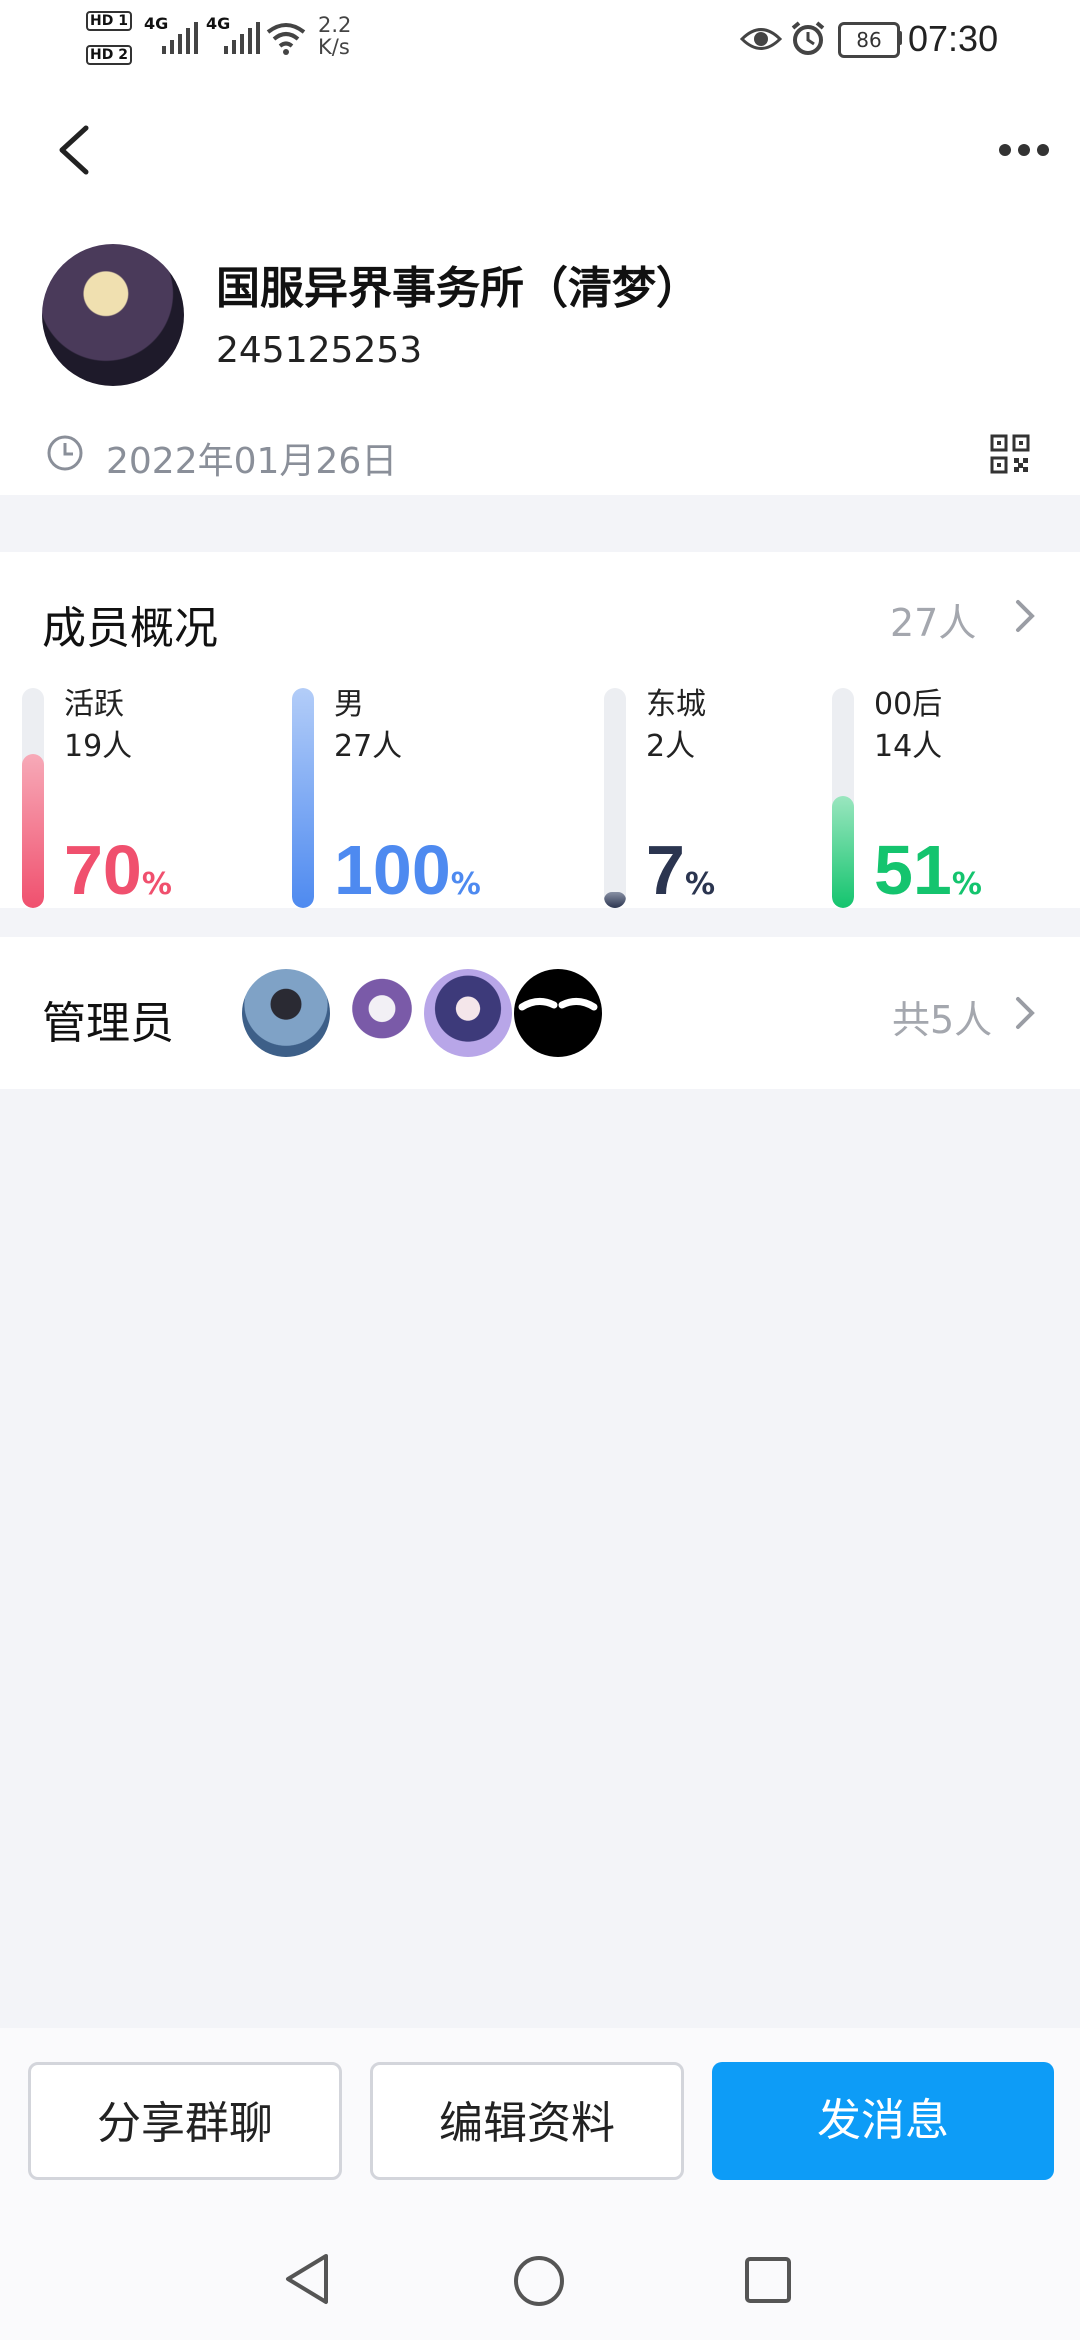 The height and width of the screenshot is (2340, 1080). What do you see at coordinates (540, 40) in the screenshot?
I see `status-bar: HD 1 HD 2 4G 4G 2.2 K/s 86 07:30` at bounding box center [540, 40].